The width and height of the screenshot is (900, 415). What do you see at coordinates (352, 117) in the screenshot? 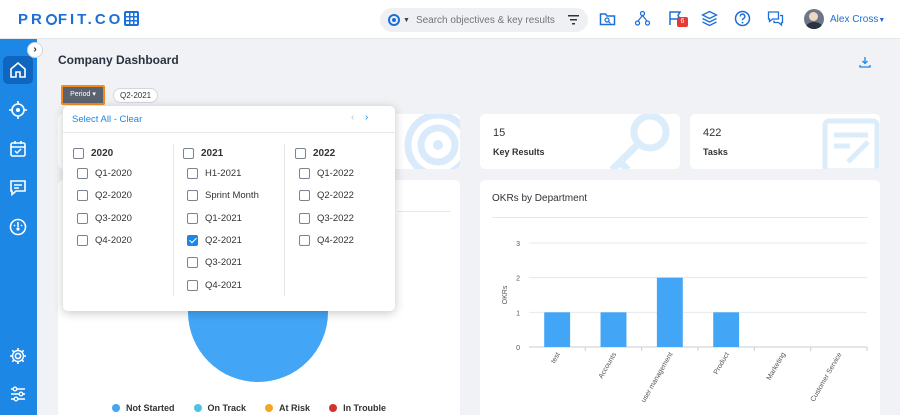
I see `prev-year-chevron-icon: ‹` at bounding box center [352, 117].